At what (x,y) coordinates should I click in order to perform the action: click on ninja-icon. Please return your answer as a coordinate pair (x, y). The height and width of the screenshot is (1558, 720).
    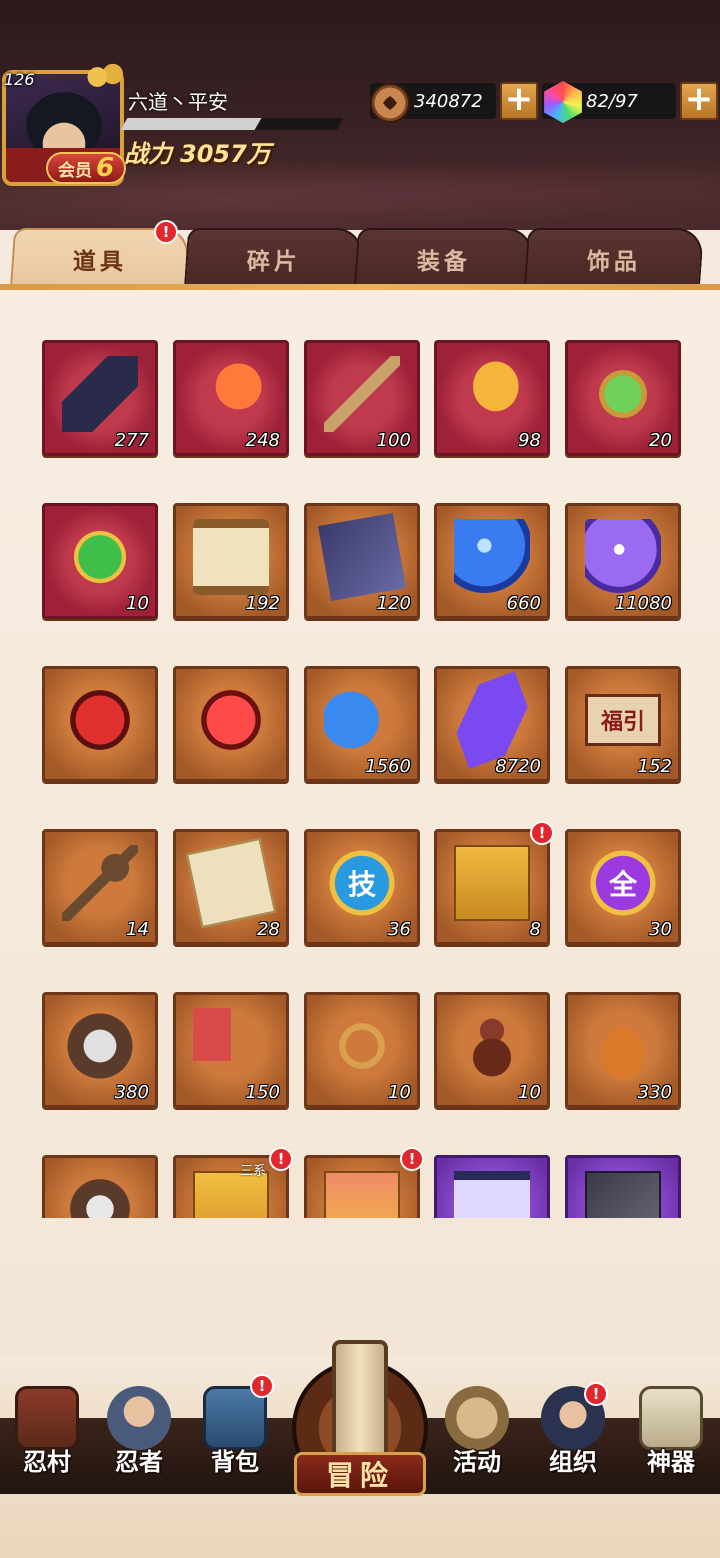
    Looking at the image, I should click on (139, 1418).